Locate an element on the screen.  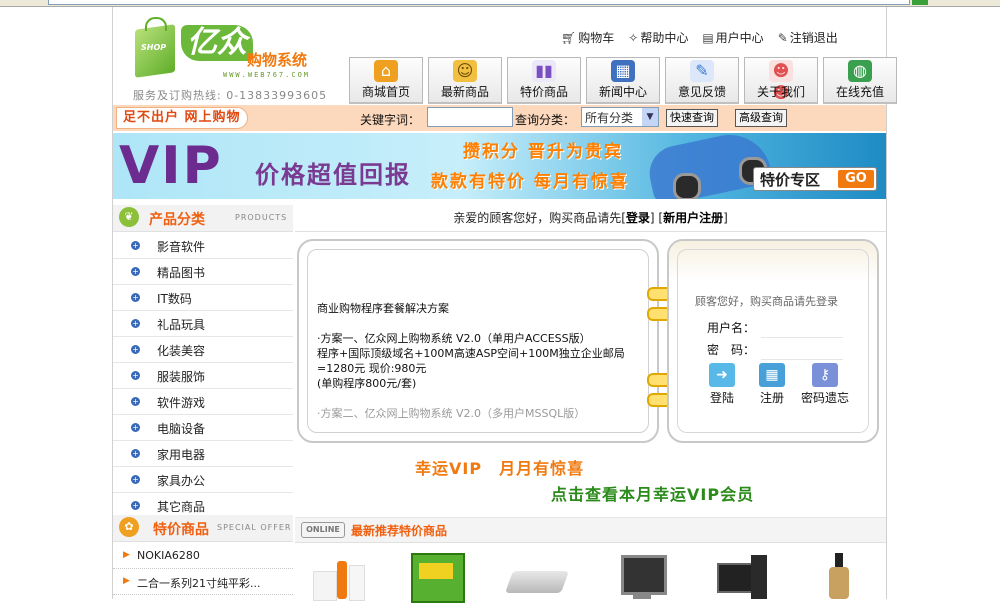
browser-toolbar is located at coordinates (500, 3).